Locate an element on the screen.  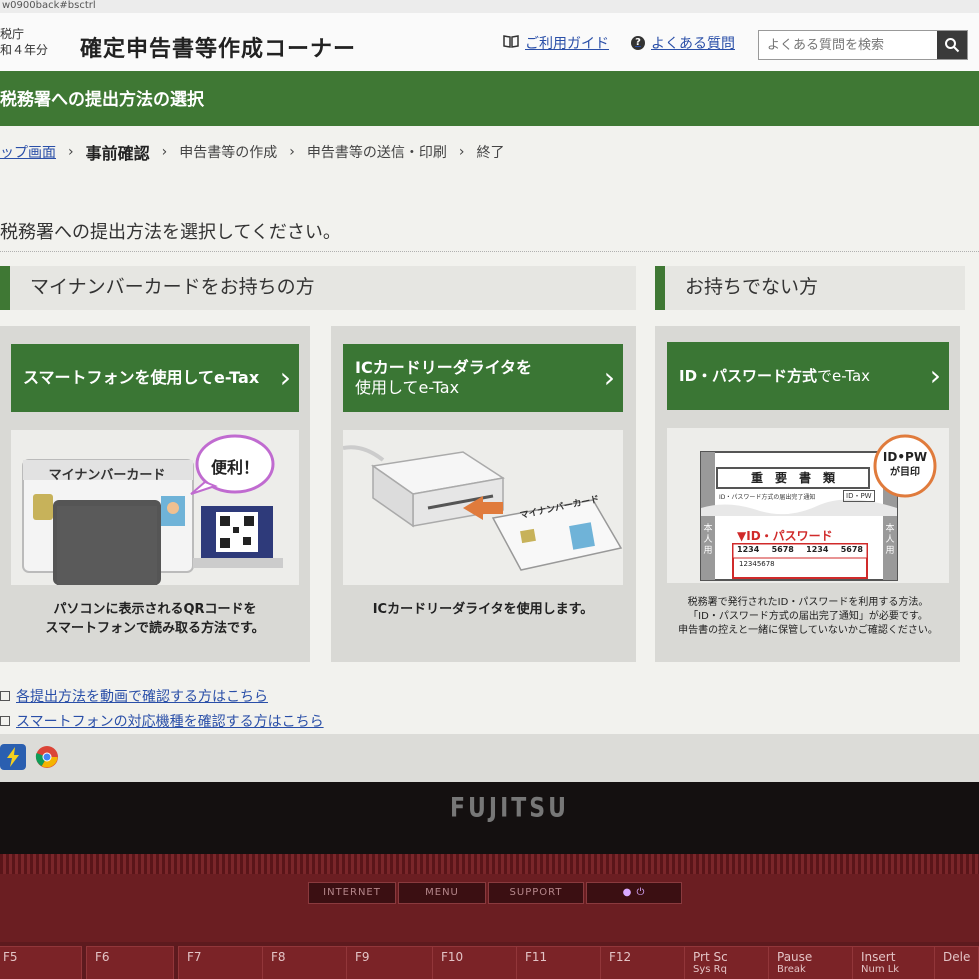
breadcrumb-current: 事前確認 is located at coordinates (117, 153).